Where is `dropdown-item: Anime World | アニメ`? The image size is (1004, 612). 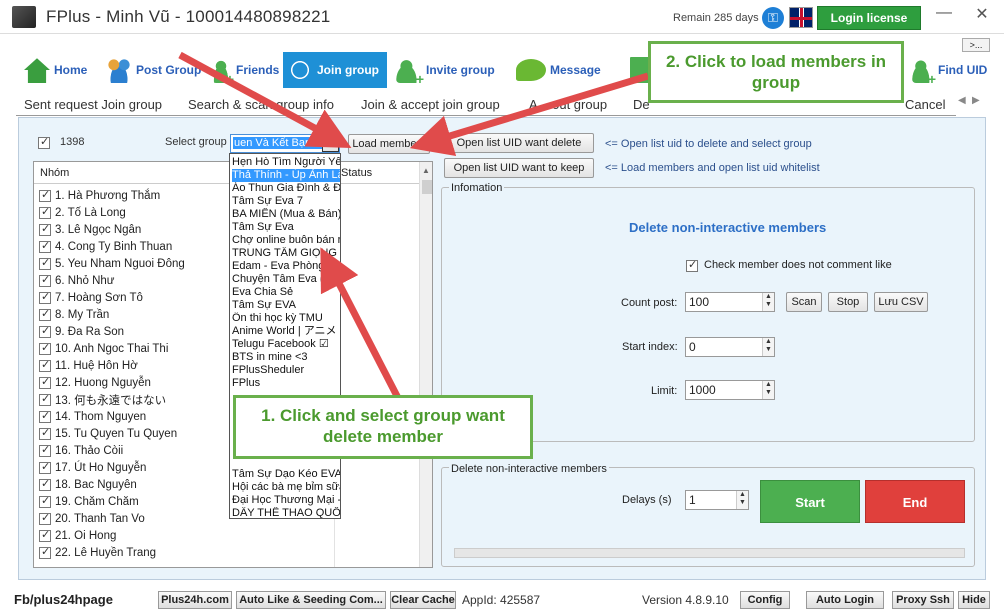
dropdown-item: Anime World | アニメ is located at coordinates (286, 331).